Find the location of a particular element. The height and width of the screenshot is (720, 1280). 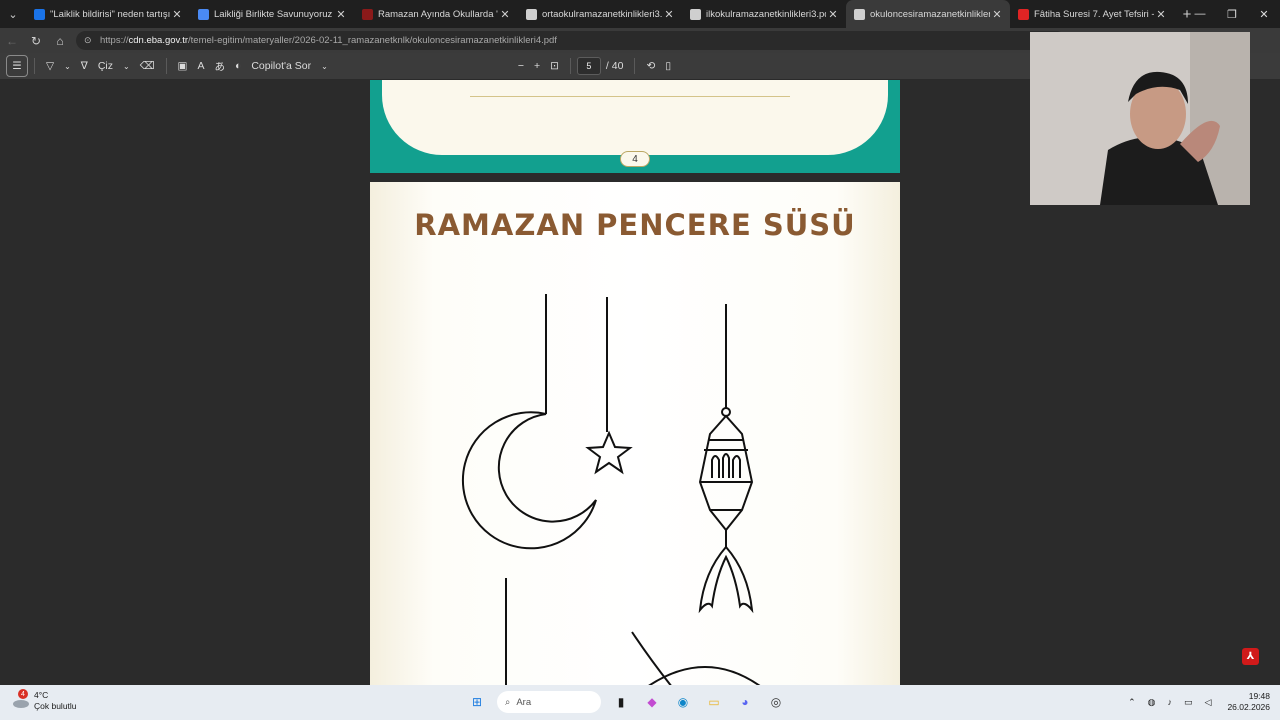

lantern-bands is located at coordinates (726, 475).